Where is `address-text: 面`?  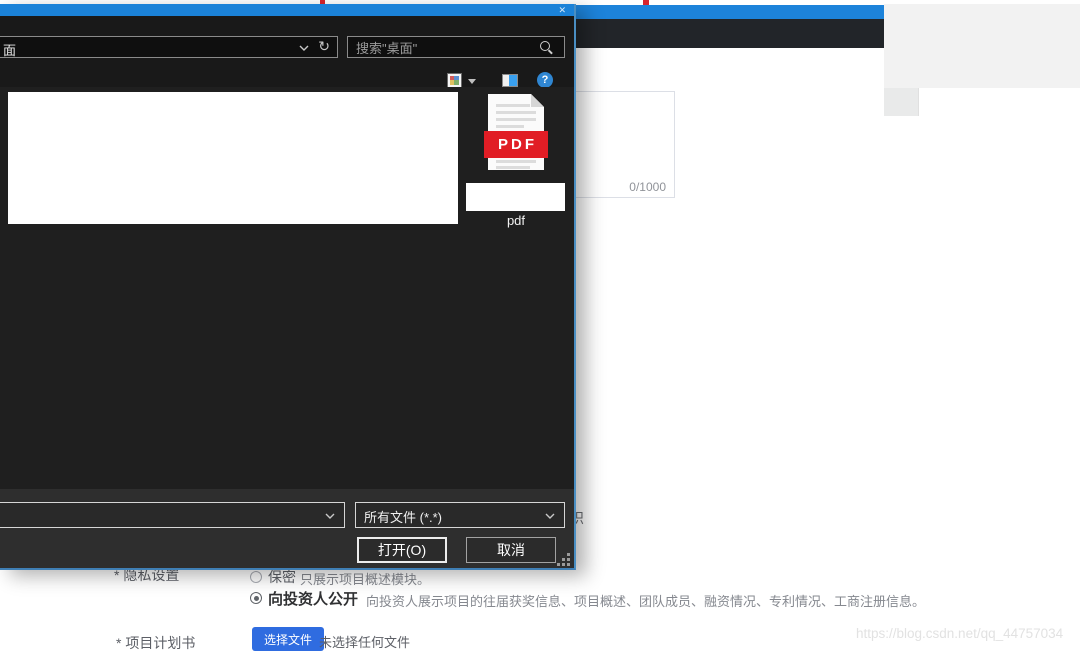
address-text: 面 is located at coordinates (10, 50).